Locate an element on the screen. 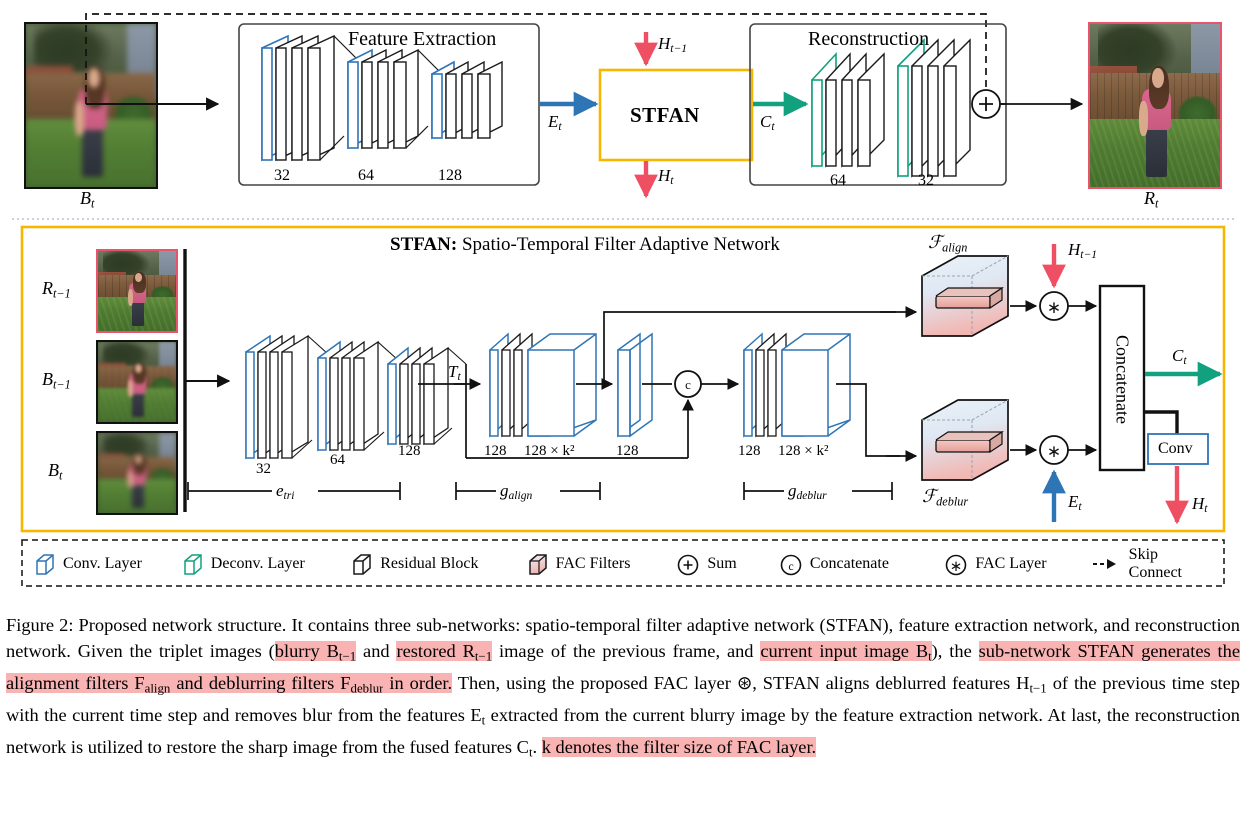 Image resolution: width=1246 pixels, height=831 pixels. caption-run: deblurring filters Fdeblur is located at coordinates (296, 684).